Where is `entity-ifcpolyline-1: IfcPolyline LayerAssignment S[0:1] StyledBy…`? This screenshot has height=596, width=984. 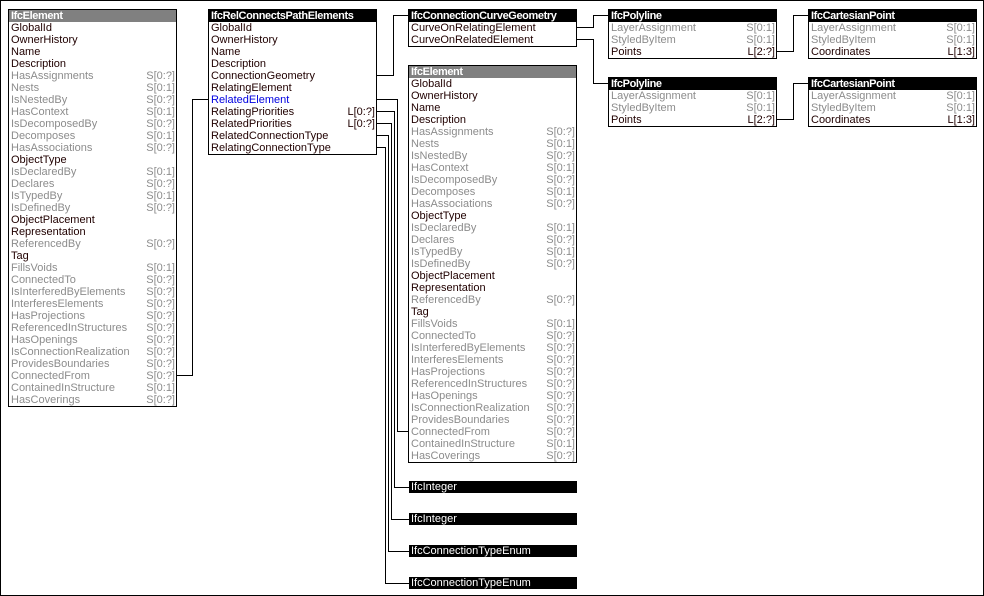 entity-ifcpolyline-1: IfcPolyline LayerAssignment S[0:1] StyledBy… is located at coordinates (692, 34).